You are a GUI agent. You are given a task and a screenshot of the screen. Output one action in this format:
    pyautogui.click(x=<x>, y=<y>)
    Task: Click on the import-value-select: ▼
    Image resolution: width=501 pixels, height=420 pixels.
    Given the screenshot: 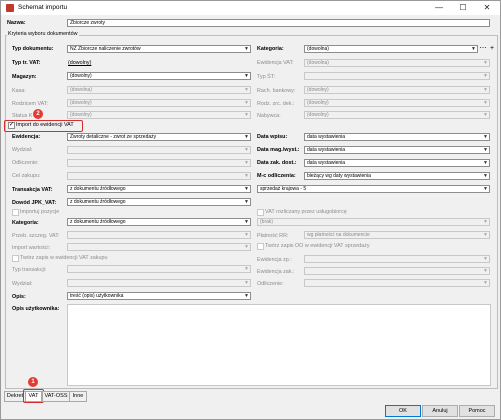 What is the action you would take?
    pyautogui.click(x=159, y=247)
    